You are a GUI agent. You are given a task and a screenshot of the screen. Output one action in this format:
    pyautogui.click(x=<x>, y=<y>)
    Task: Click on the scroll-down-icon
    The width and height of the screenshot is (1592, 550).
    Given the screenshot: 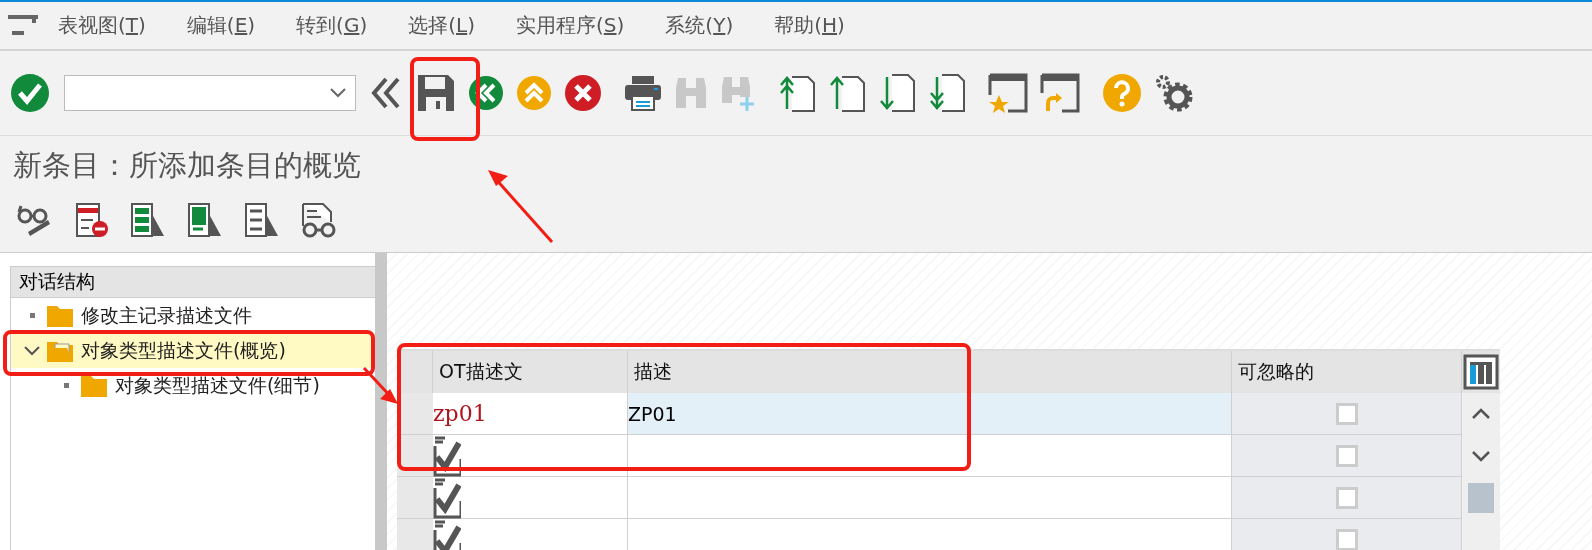 What is the action you would take?
    pyautogui.click(x=1481, y=456)
    